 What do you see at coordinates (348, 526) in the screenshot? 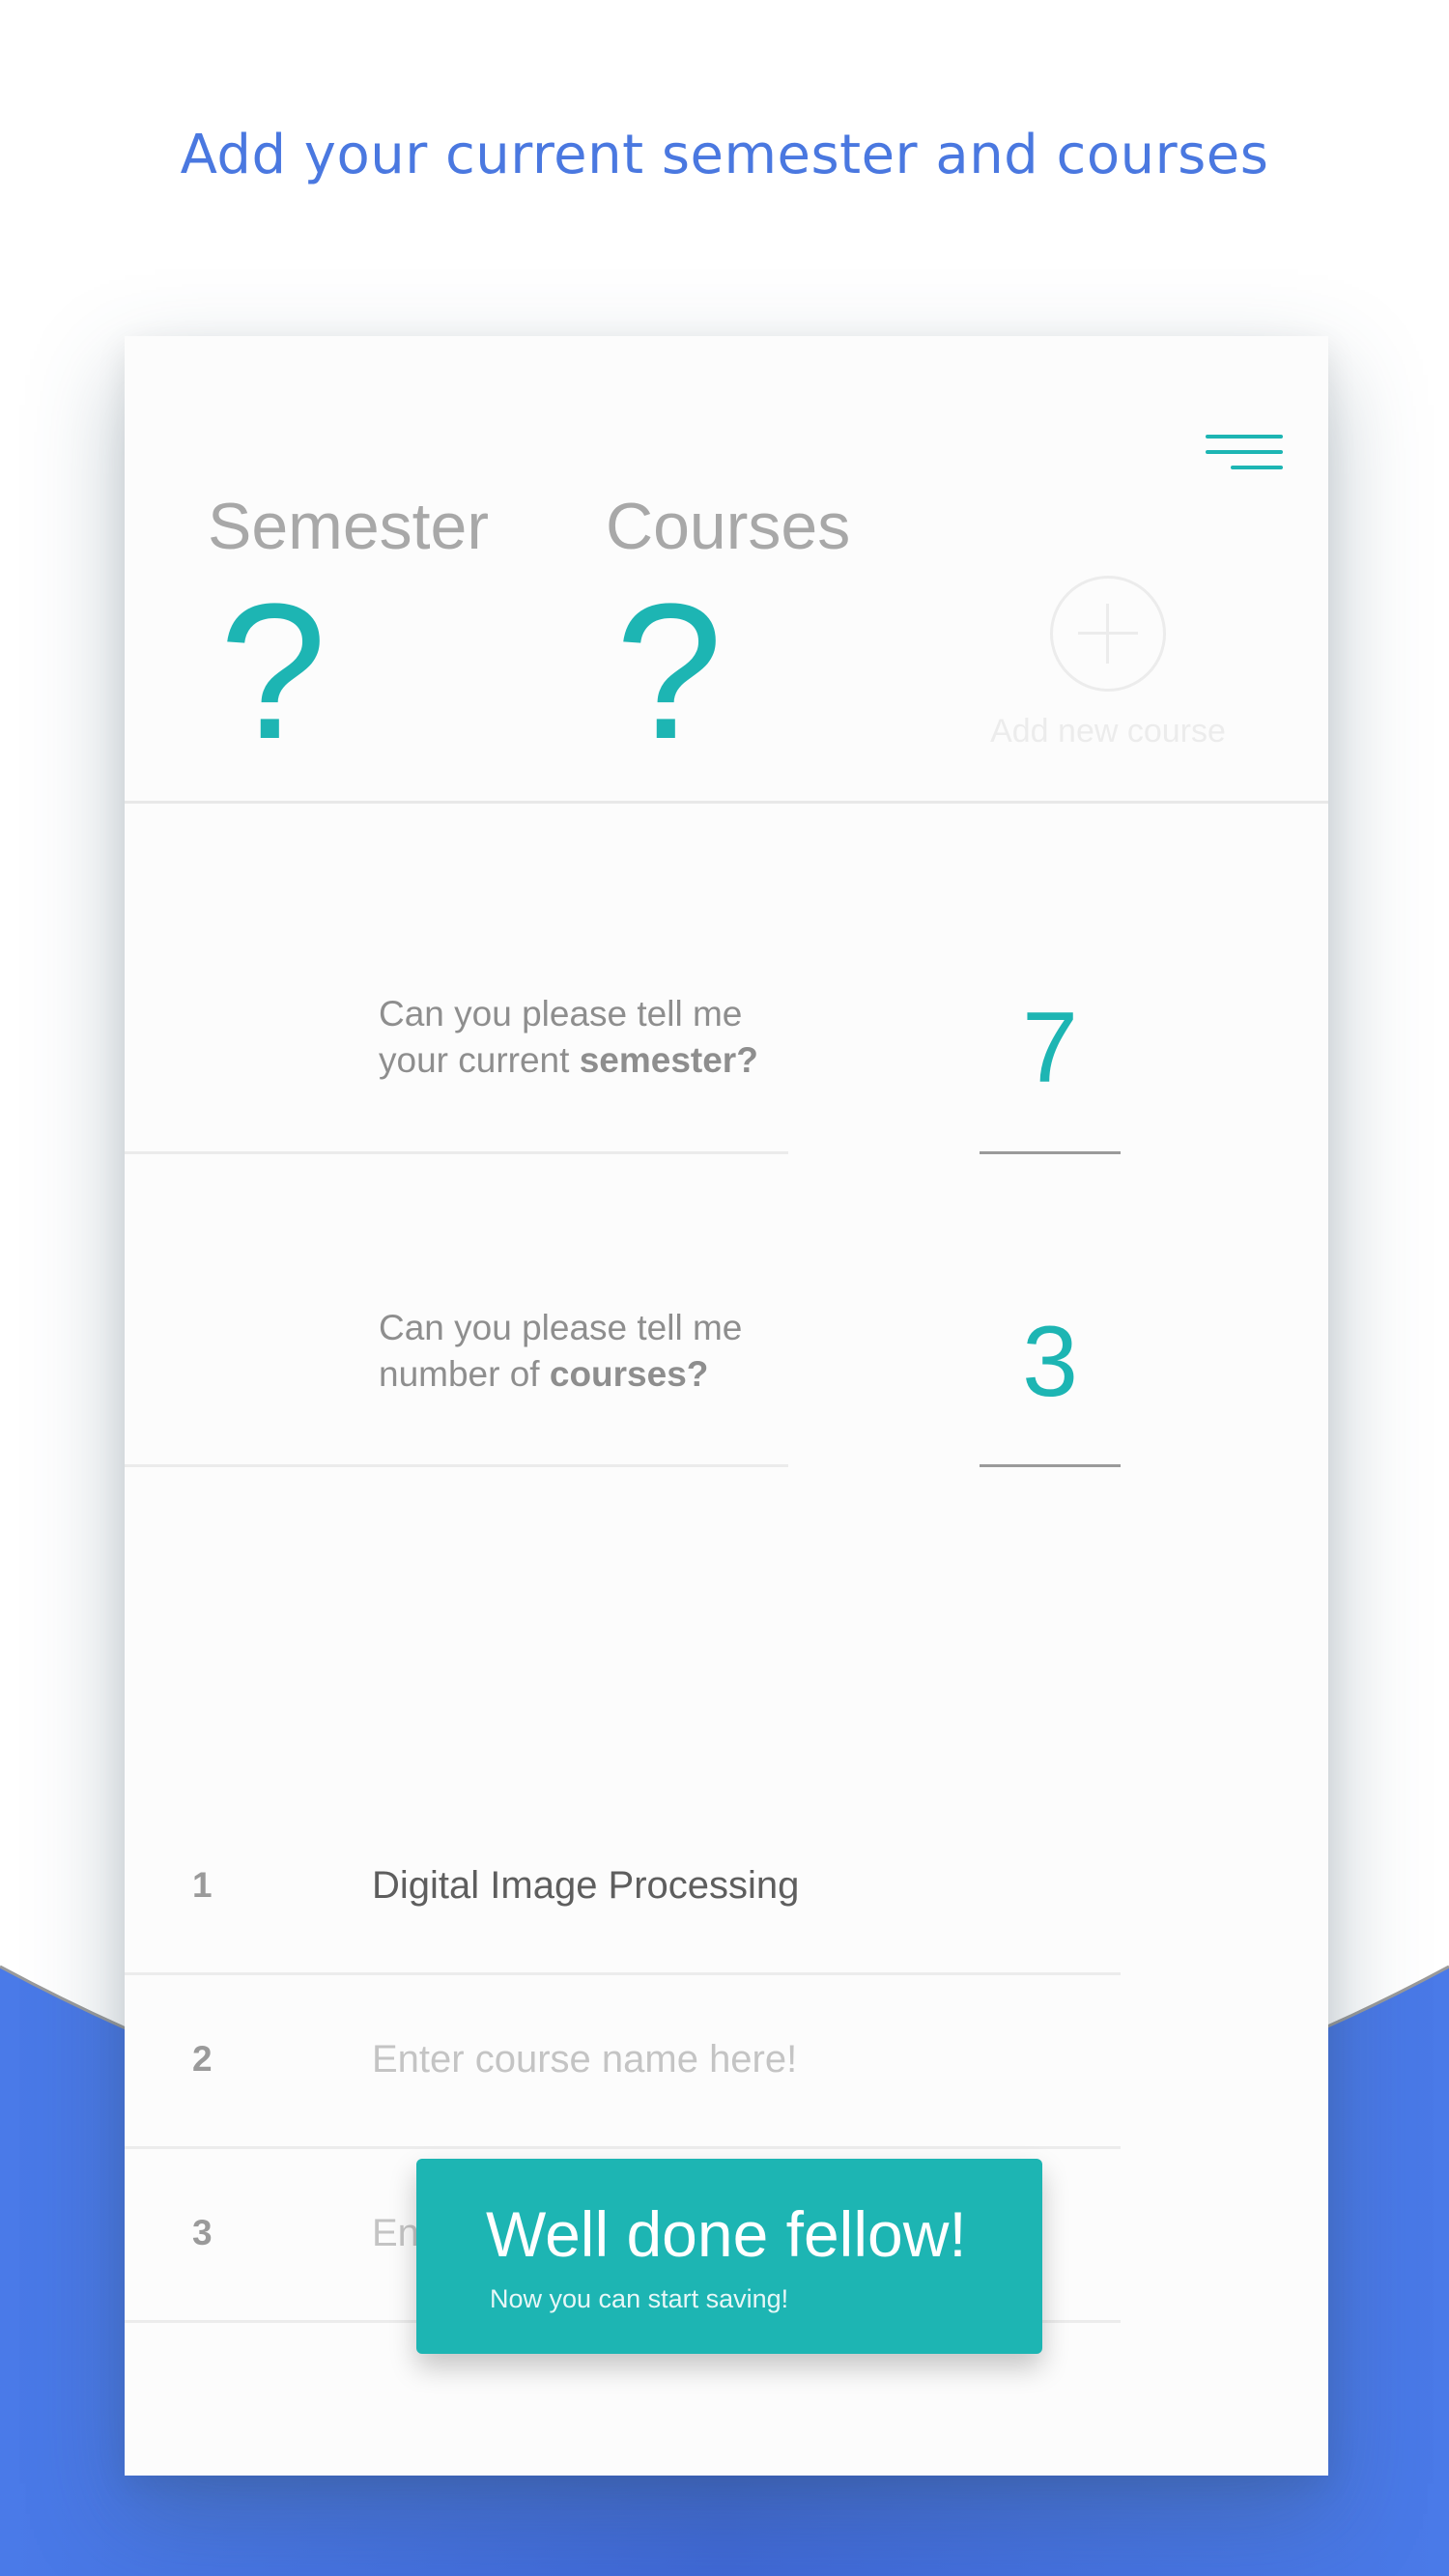
I see `semester-label: Semester` at bounding box center [348, 526].